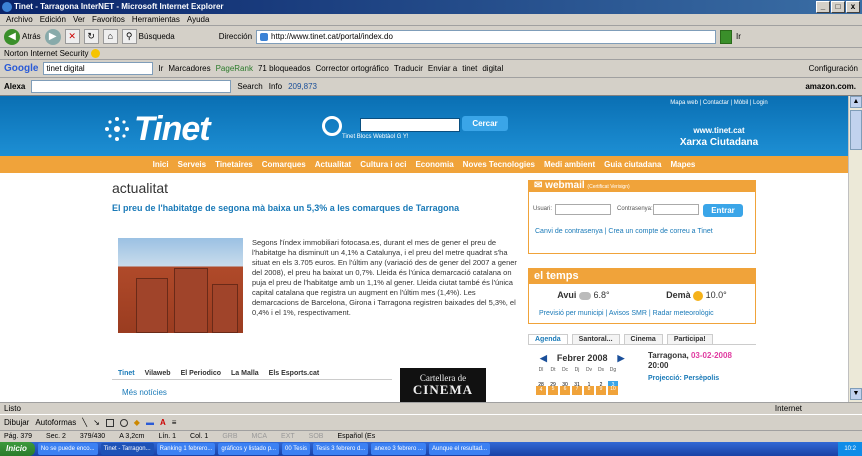  What do you see at coordinates (850, 449) in the screenshot?
I see `system-tray-clock: 10:2` at bounding box center [850, 449].